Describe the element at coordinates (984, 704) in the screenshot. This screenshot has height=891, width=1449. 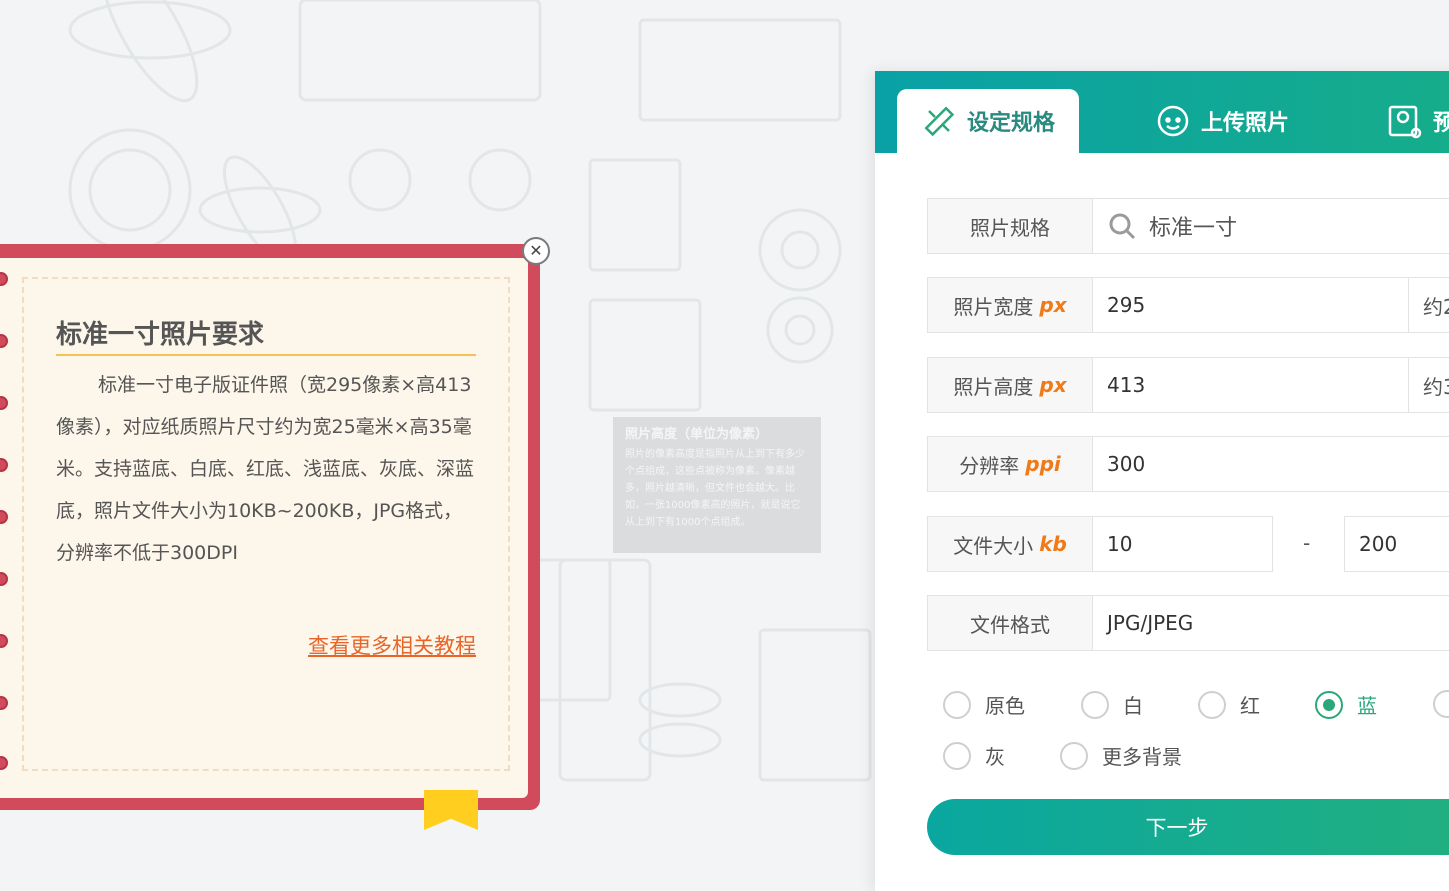
I see `bg-option-original: 原色` at that location.